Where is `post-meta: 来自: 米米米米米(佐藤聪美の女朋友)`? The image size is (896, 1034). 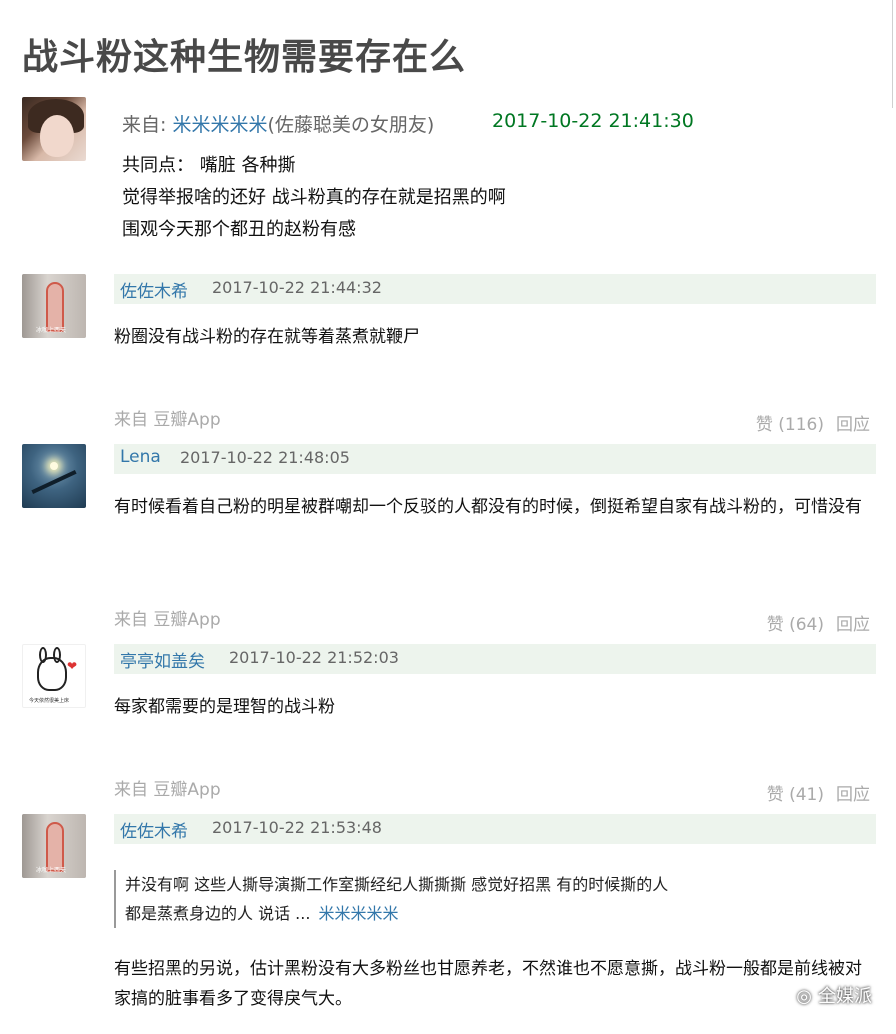 post-meta: 来自: 米米米米米(佐藤聪美の女朋友) is located at coordinates (278, 123).